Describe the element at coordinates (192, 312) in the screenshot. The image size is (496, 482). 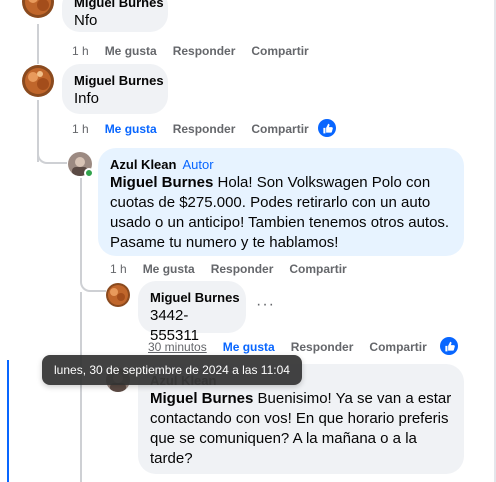
I see `reply-bubble: Miguel Burnes 3442-555311` at that location.